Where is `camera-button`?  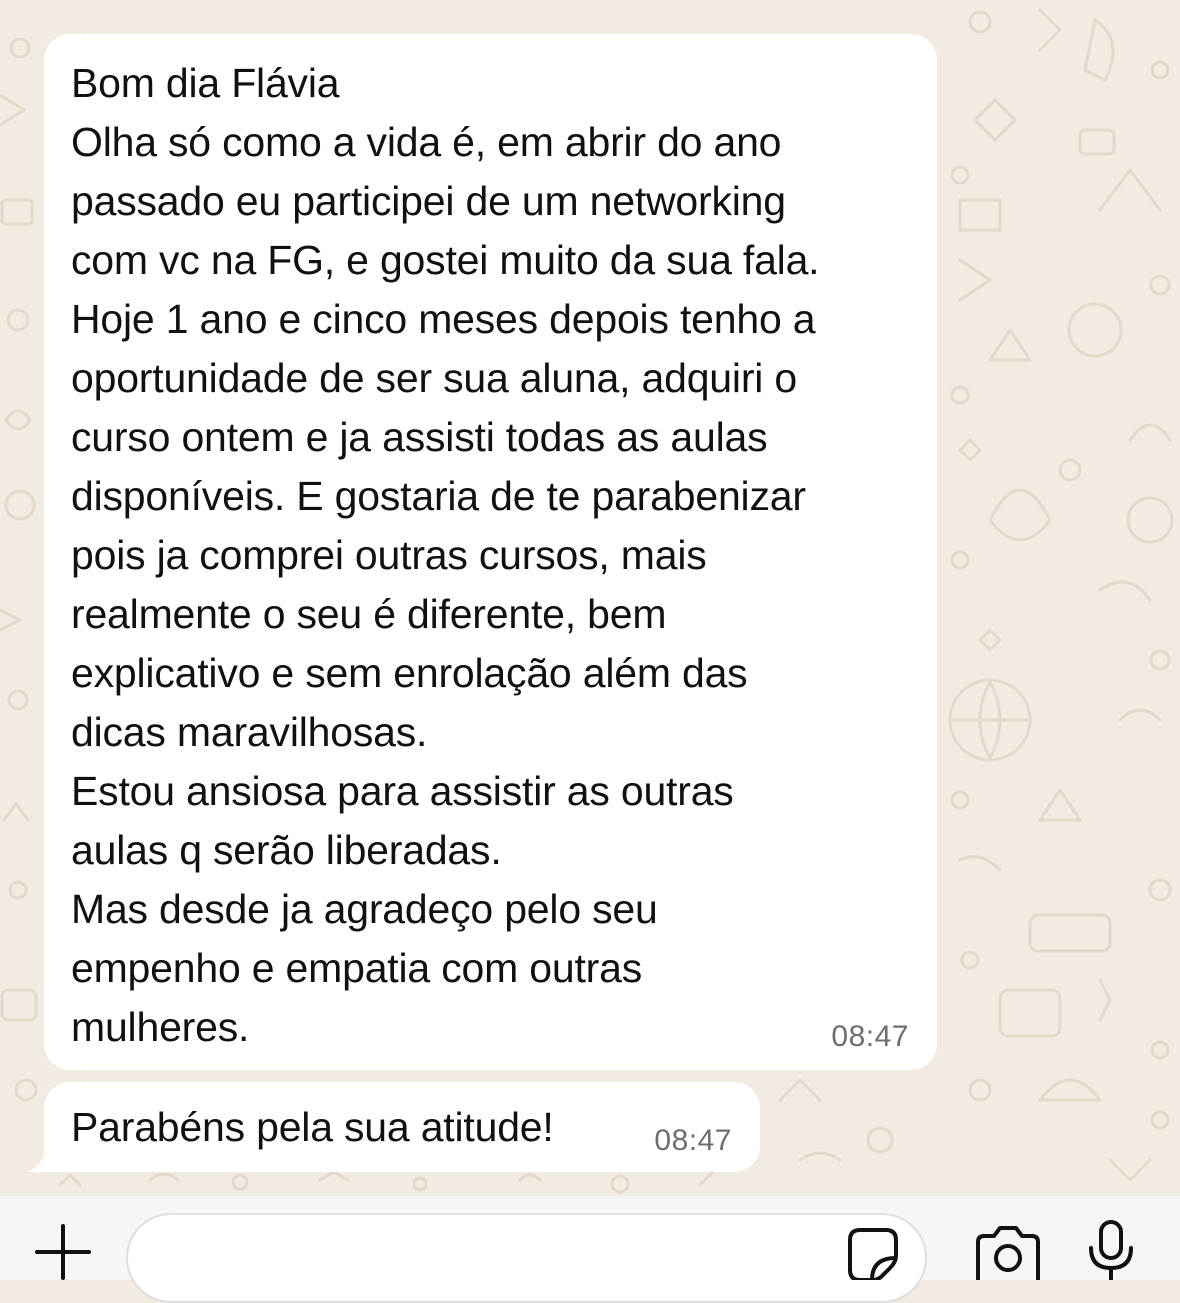
camera-button is located at coordinates (1008, 1251).